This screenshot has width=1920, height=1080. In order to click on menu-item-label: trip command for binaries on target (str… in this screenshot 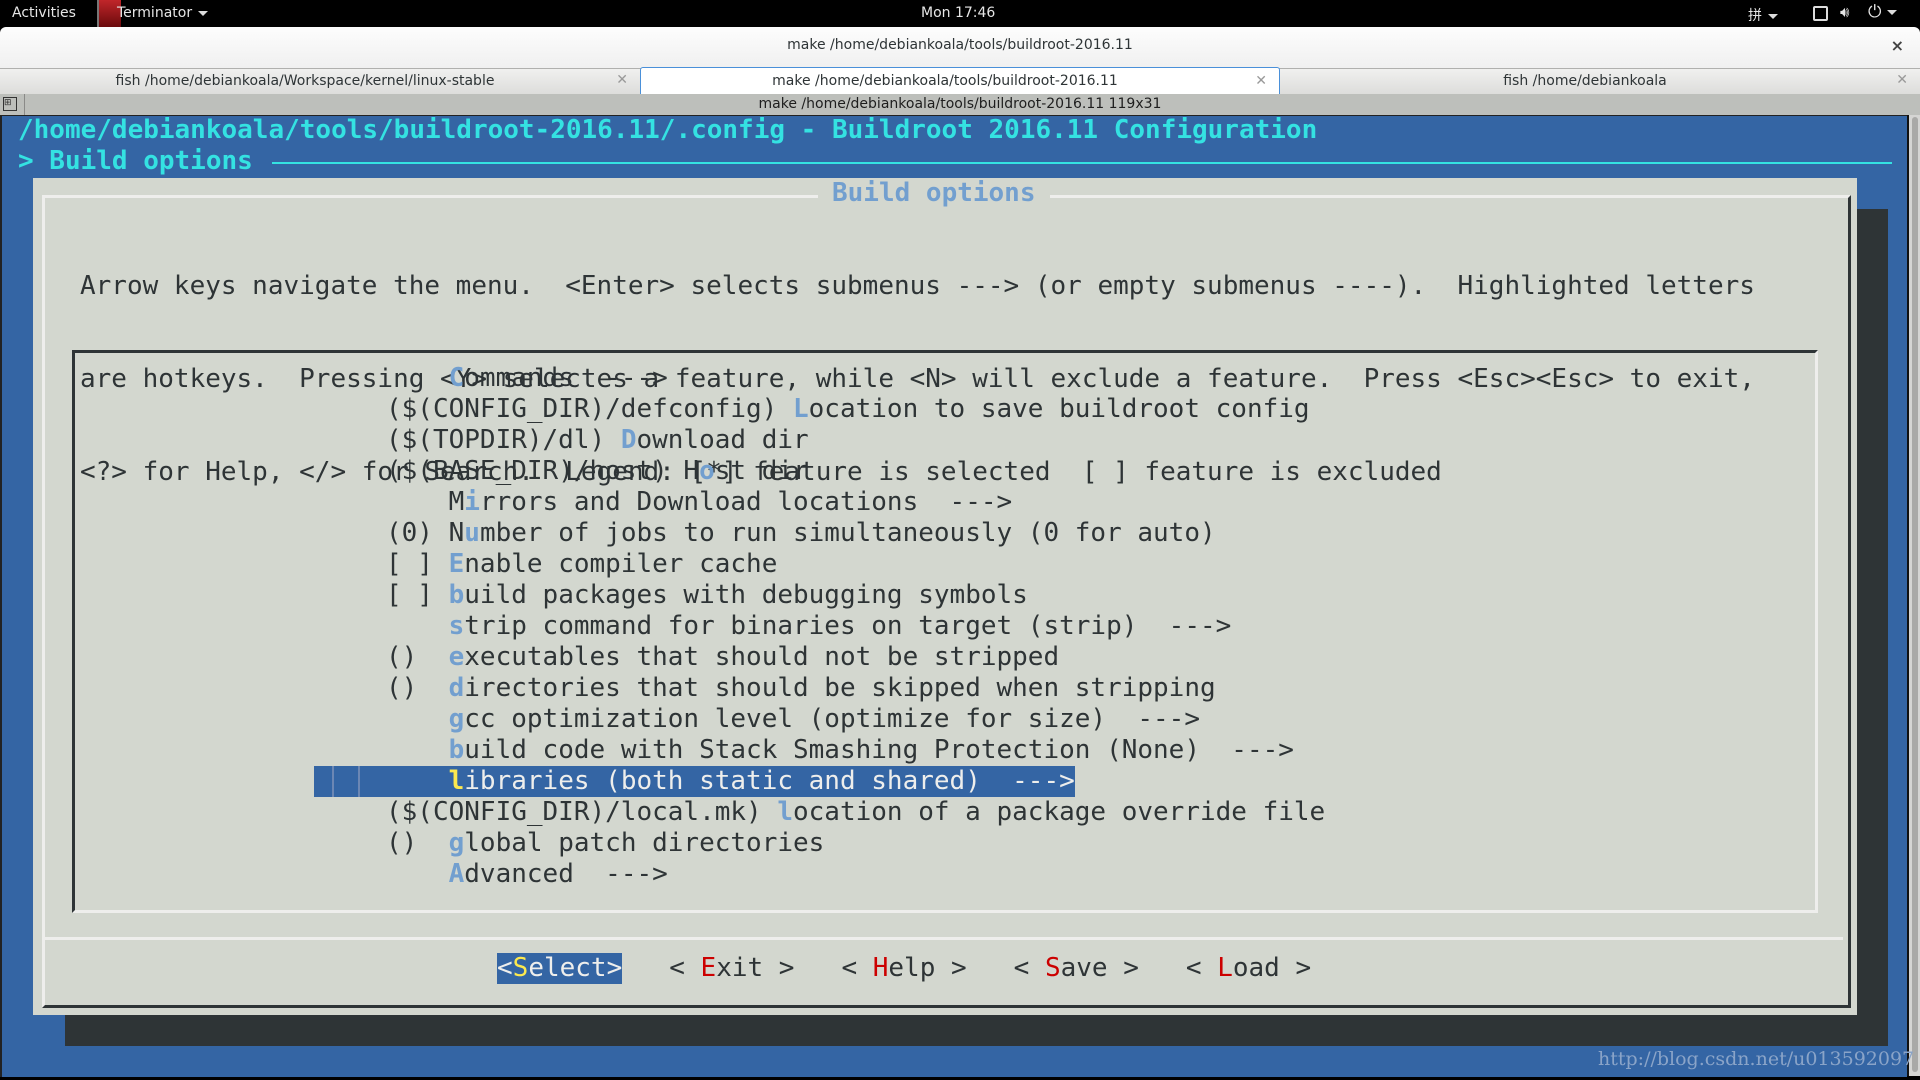, I will do `click(848, 626)`.